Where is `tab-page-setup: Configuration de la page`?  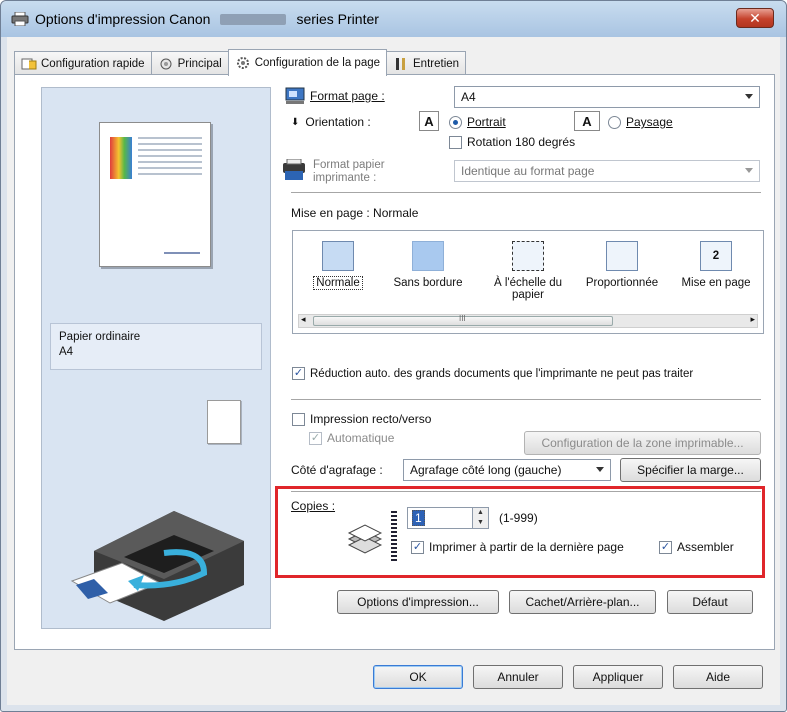 tab-page-setup: Configuration de la page is located at coordinates (307, 62).